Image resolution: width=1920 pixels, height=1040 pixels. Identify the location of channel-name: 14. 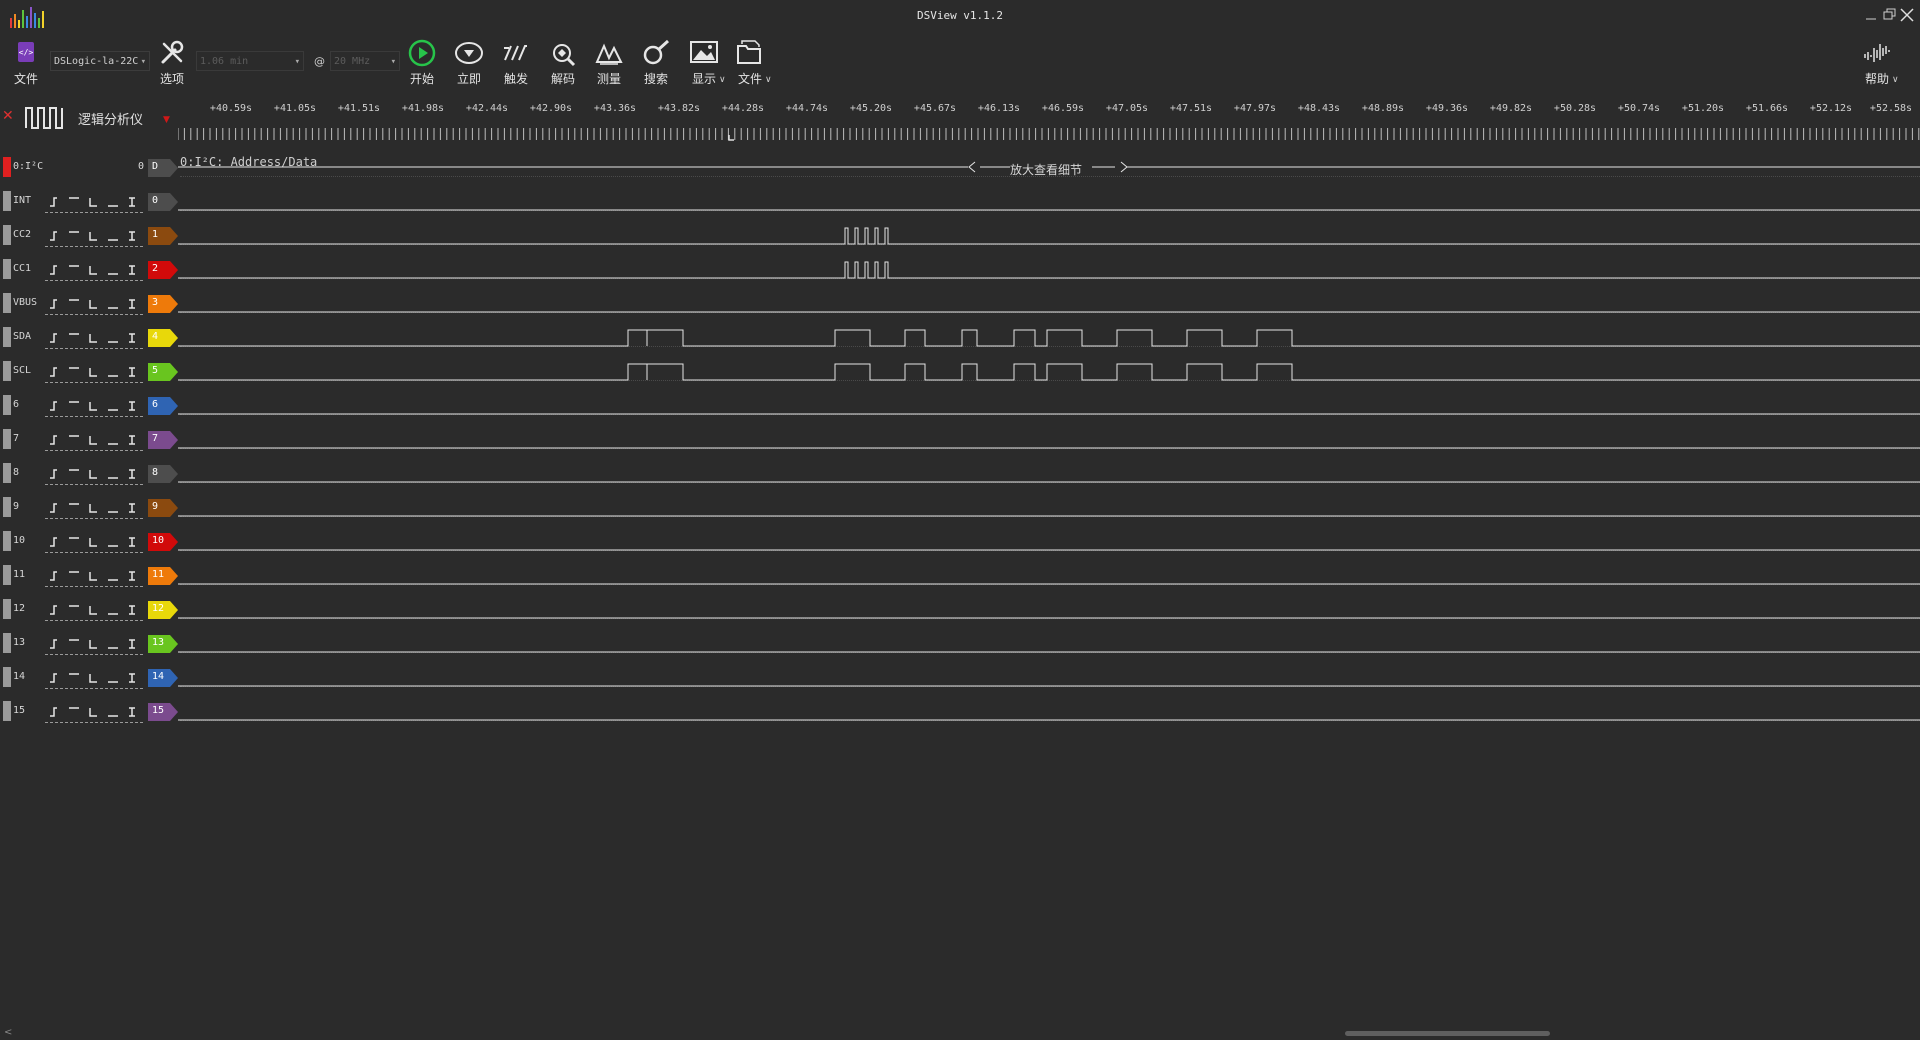
(19, 676).